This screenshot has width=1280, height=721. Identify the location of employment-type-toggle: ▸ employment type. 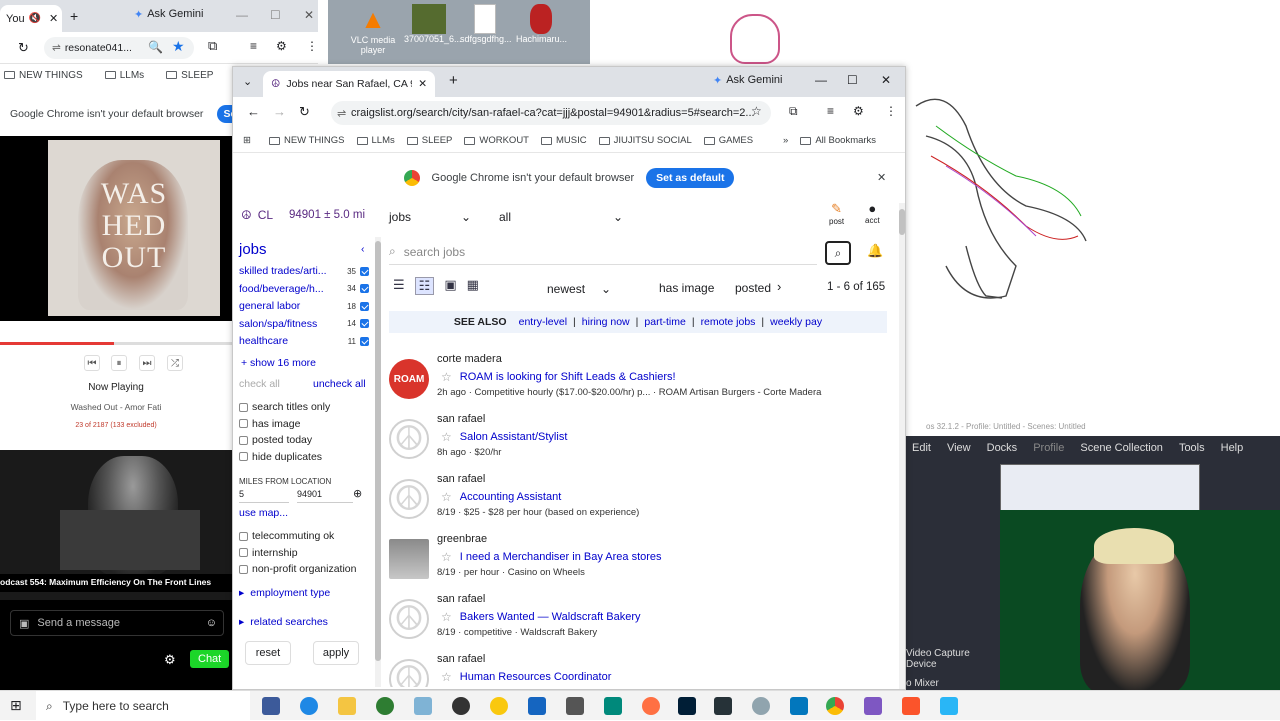
(284, 593).